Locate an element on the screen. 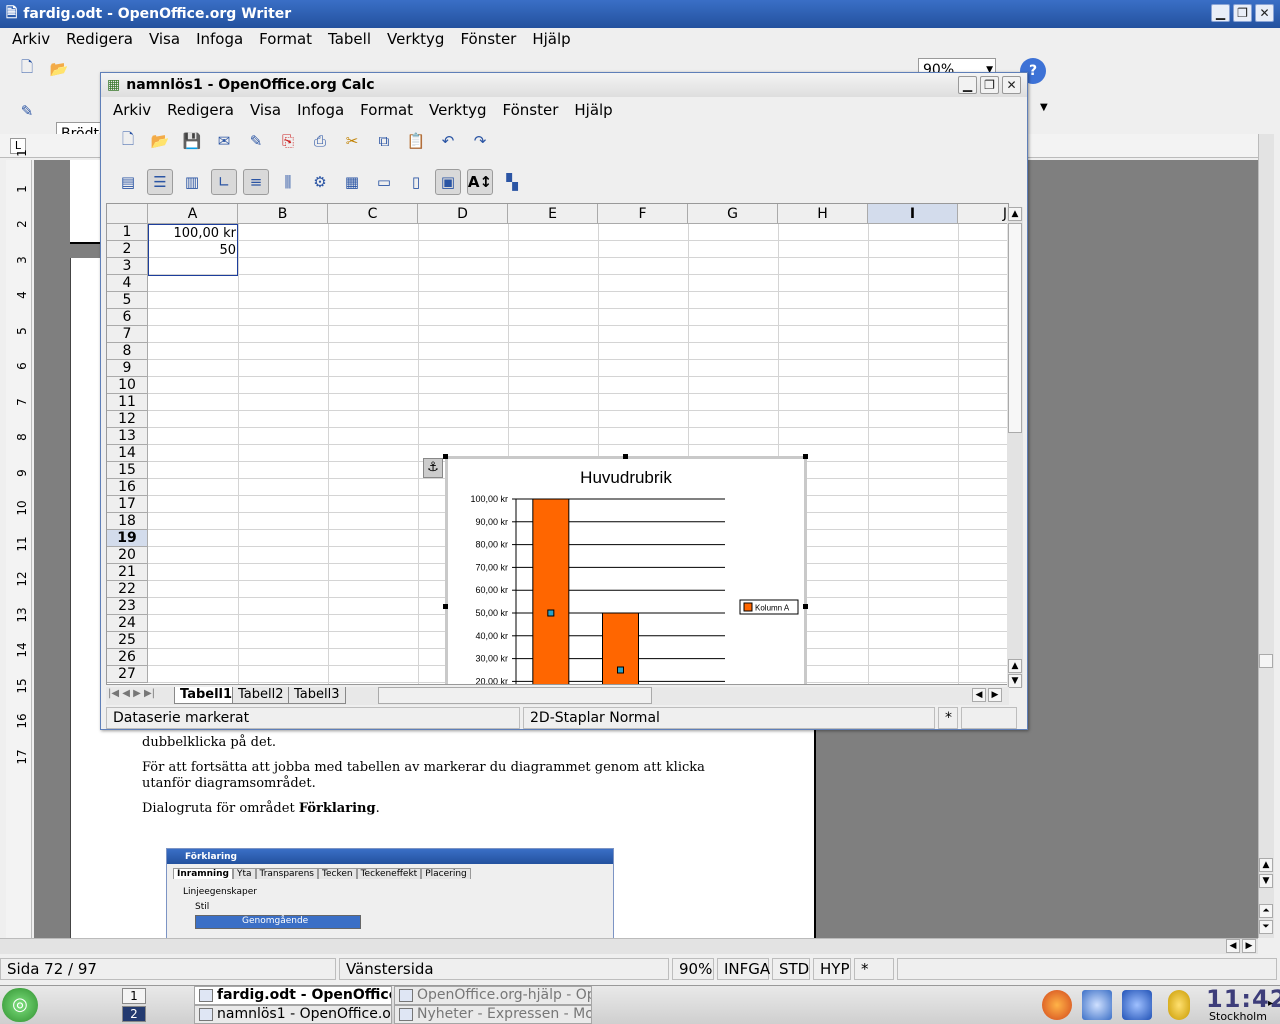  task-writer: fardig.odt - OpenOffice.o is located at coordinates (293, 995).